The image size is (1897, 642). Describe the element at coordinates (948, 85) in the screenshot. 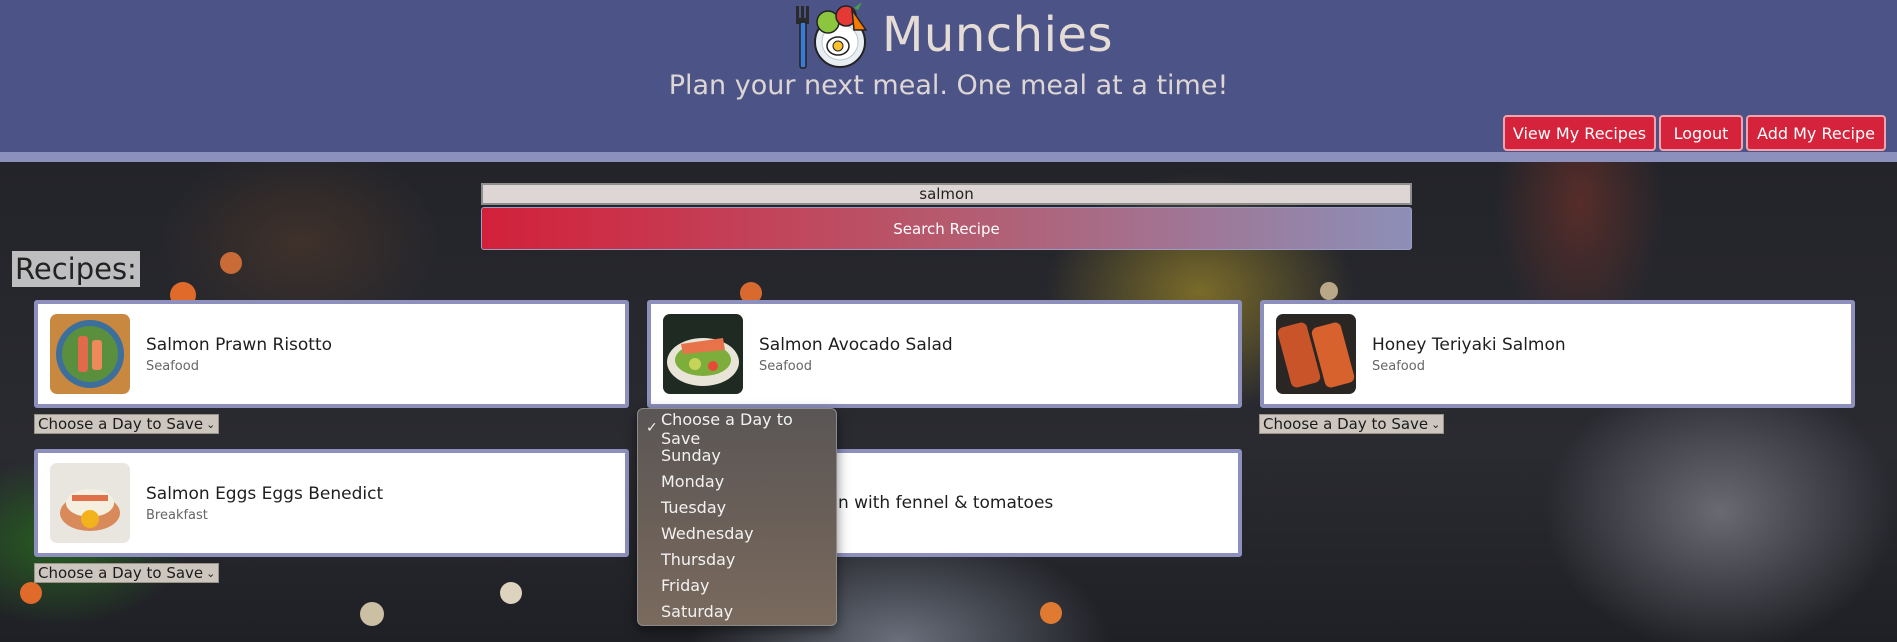

I see `tagline: Plan your next meal. One meal at a time!` at that location.